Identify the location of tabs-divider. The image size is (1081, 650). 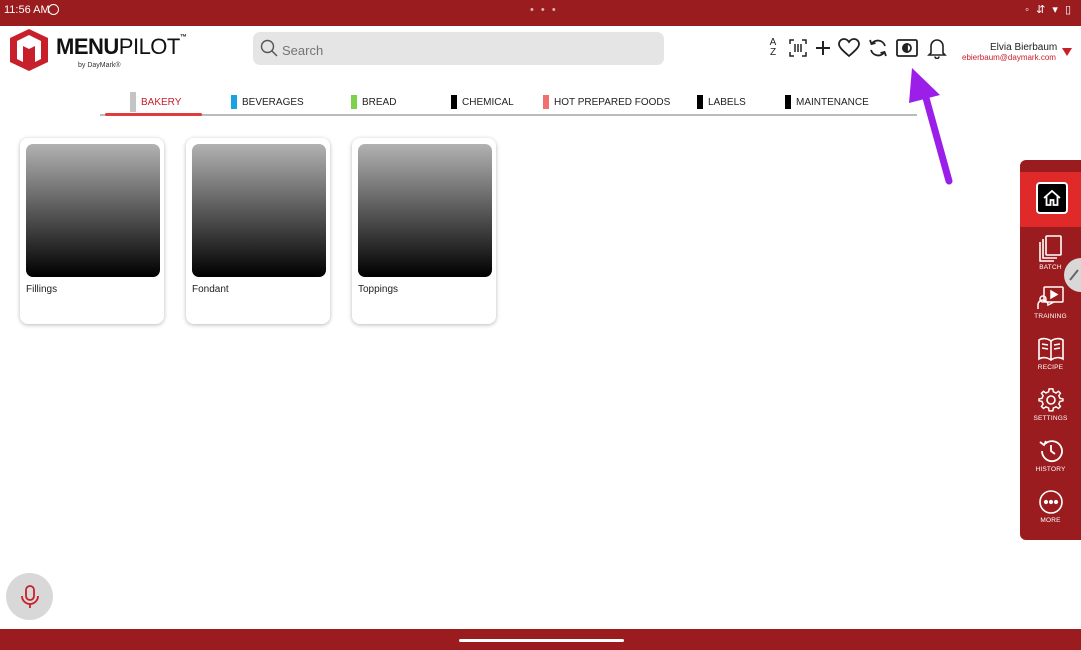
(508, 115).